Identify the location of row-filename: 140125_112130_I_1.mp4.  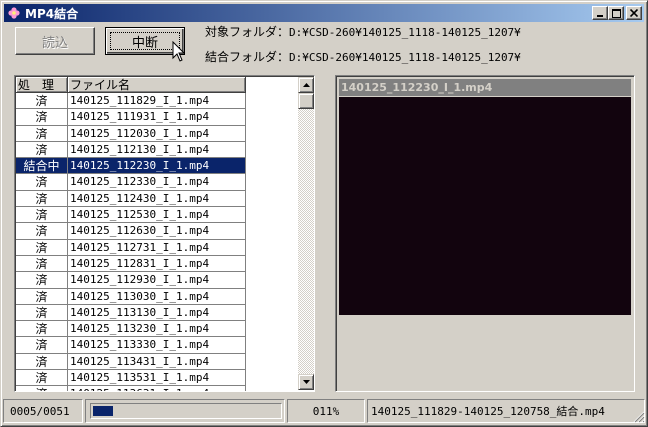
(157, 150).